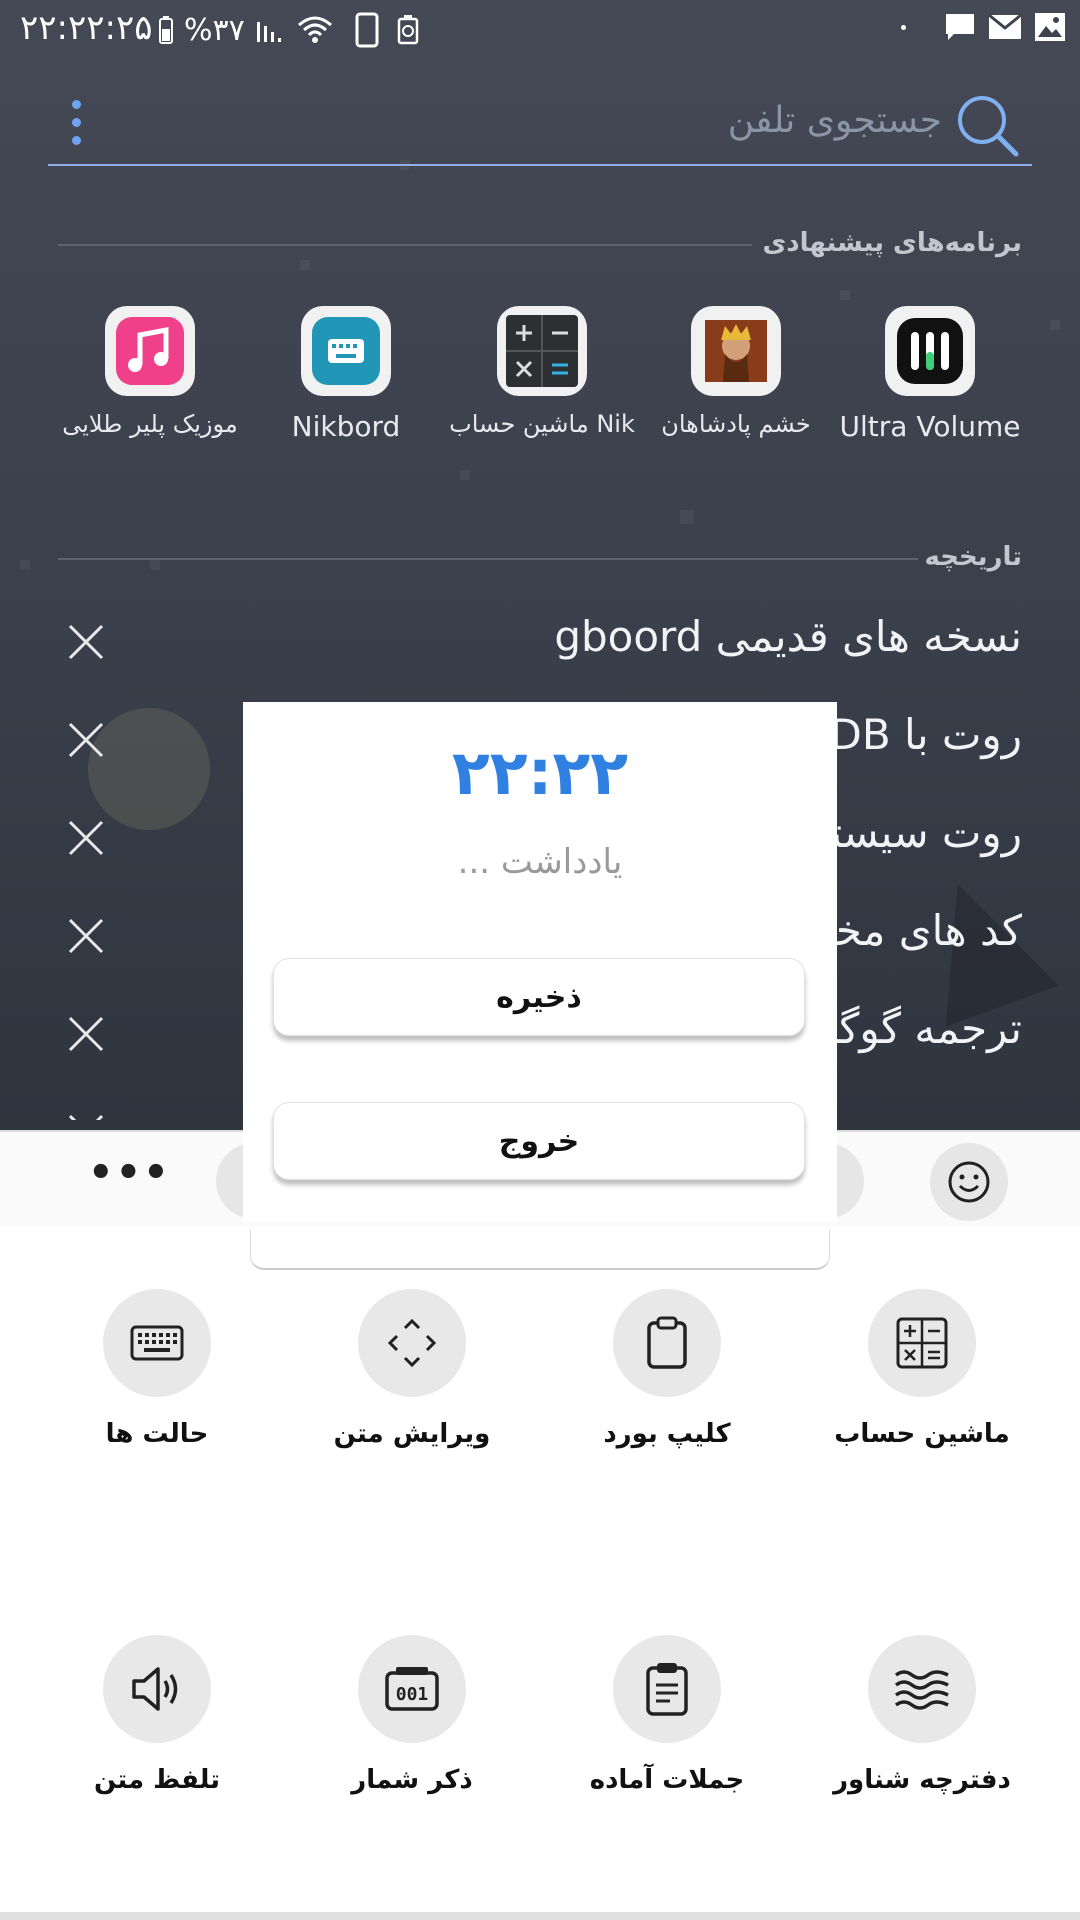 The width and height of the screenshot is (1080, 1920). Describe the element at coordinates (960, 27) in the screenshot. I see `message-icon` at that location.